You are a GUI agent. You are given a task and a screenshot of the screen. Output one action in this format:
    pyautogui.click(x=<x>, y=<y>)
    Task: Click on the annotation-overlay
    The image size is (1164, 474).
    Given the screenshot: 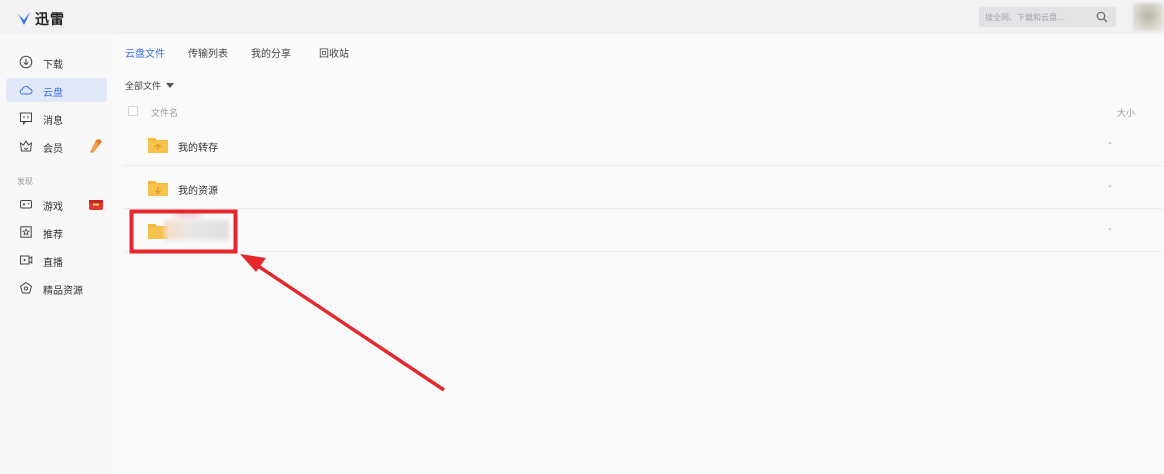 What is the action you would take?
    pyautogui.click(x=287, y=300)
    